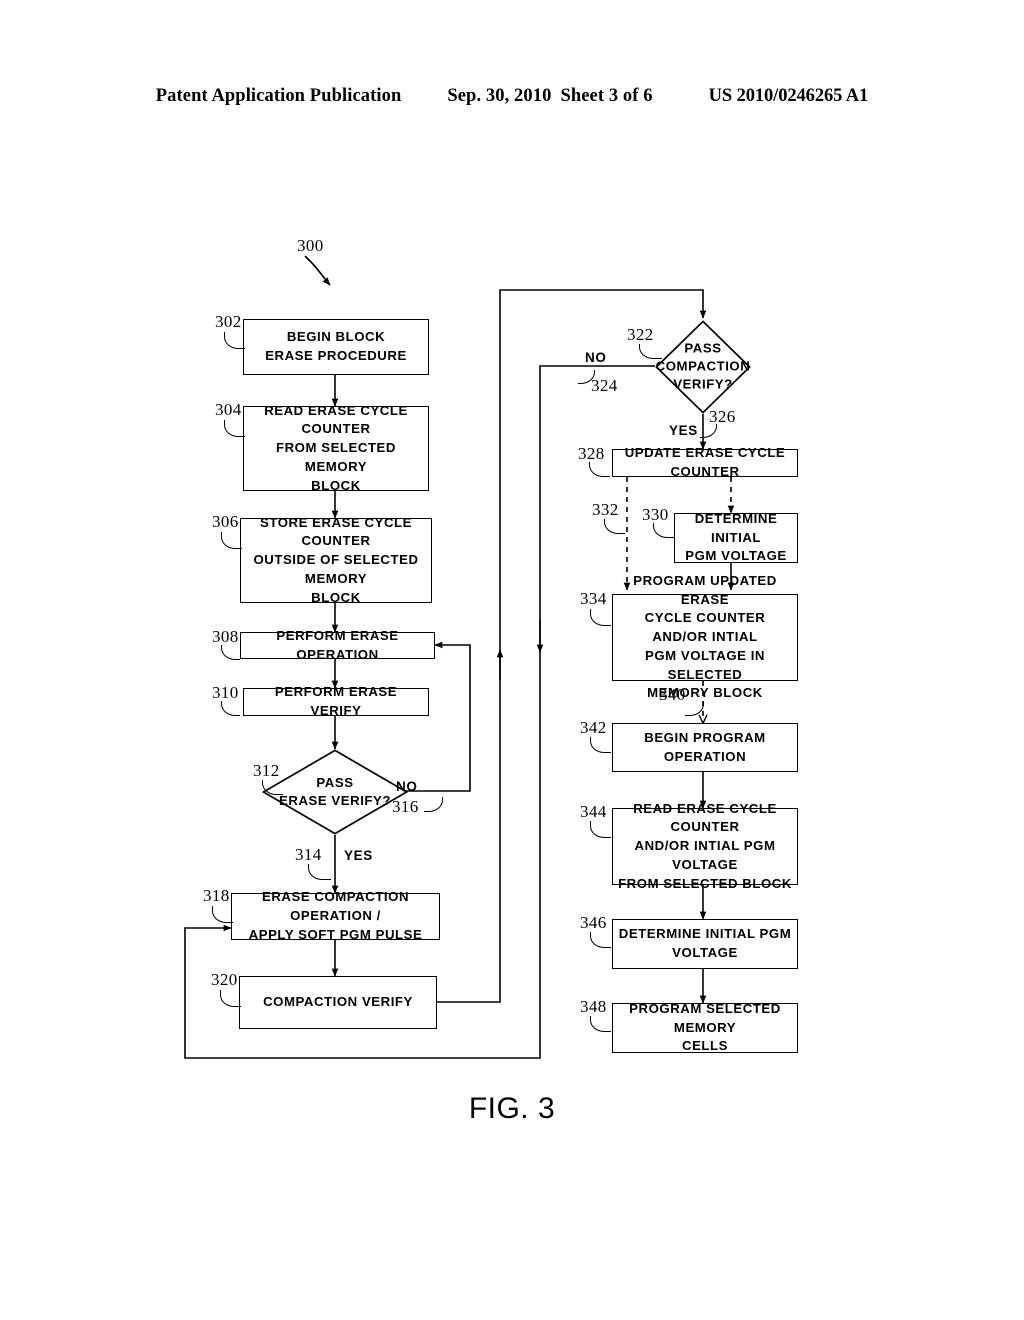  Describe the element at coordinates (216, 895) in the screenshot. I see `refnum-318: 318` at that location.